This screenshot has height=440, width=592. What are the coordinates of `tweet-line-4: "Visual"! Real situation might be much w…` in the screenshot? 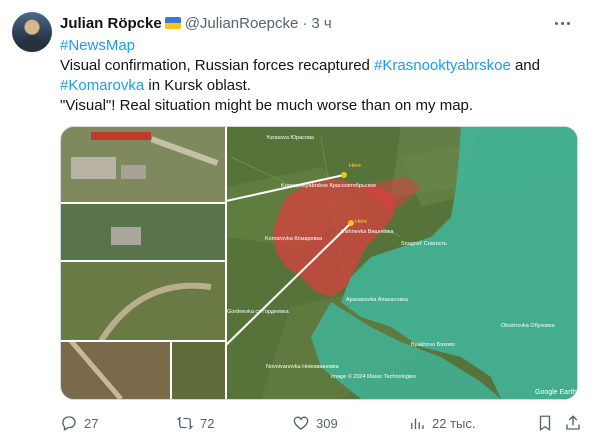 It's located at (267, 105).